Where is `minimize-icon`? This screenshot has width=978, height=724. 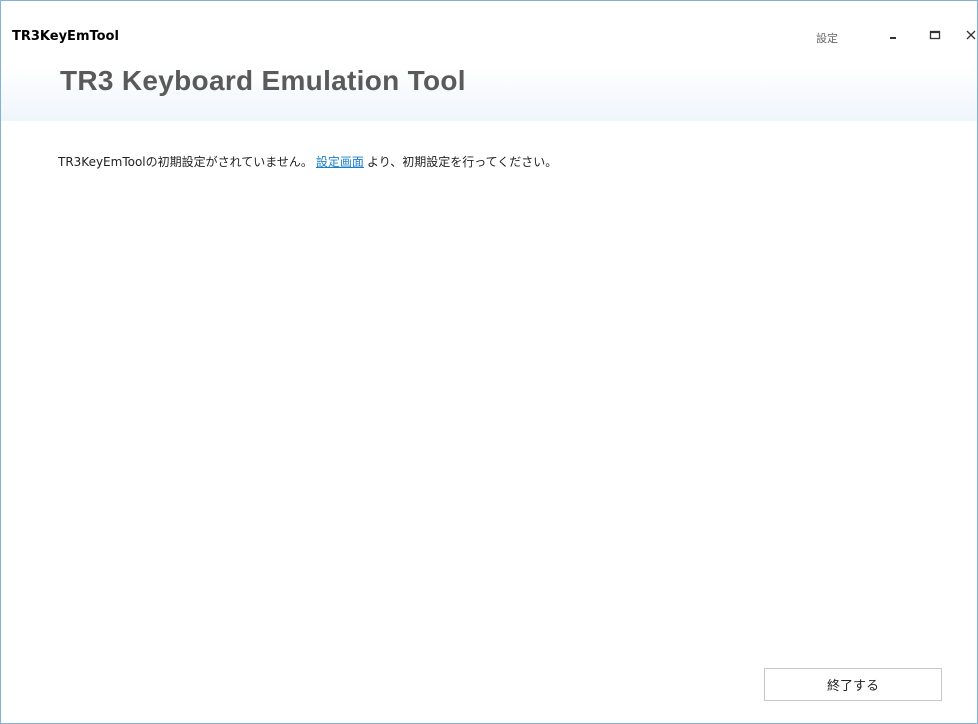
minimize-icon is located at coordinates (893, 38).